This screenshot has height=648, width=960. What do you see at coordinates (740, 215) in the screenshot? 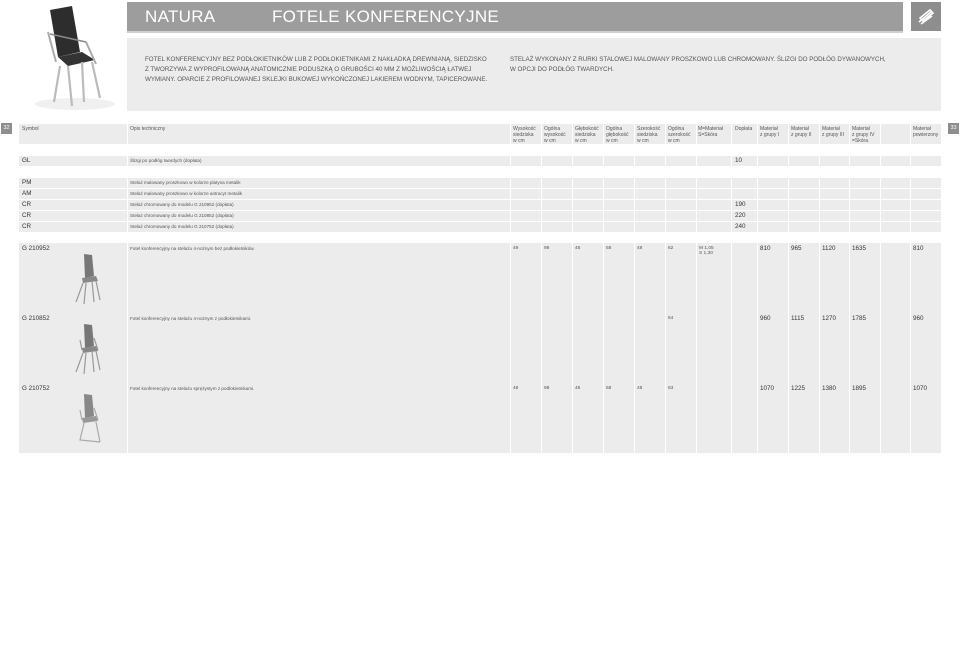
I see `row-surcharge: 220` at bounding box center [740, 215].